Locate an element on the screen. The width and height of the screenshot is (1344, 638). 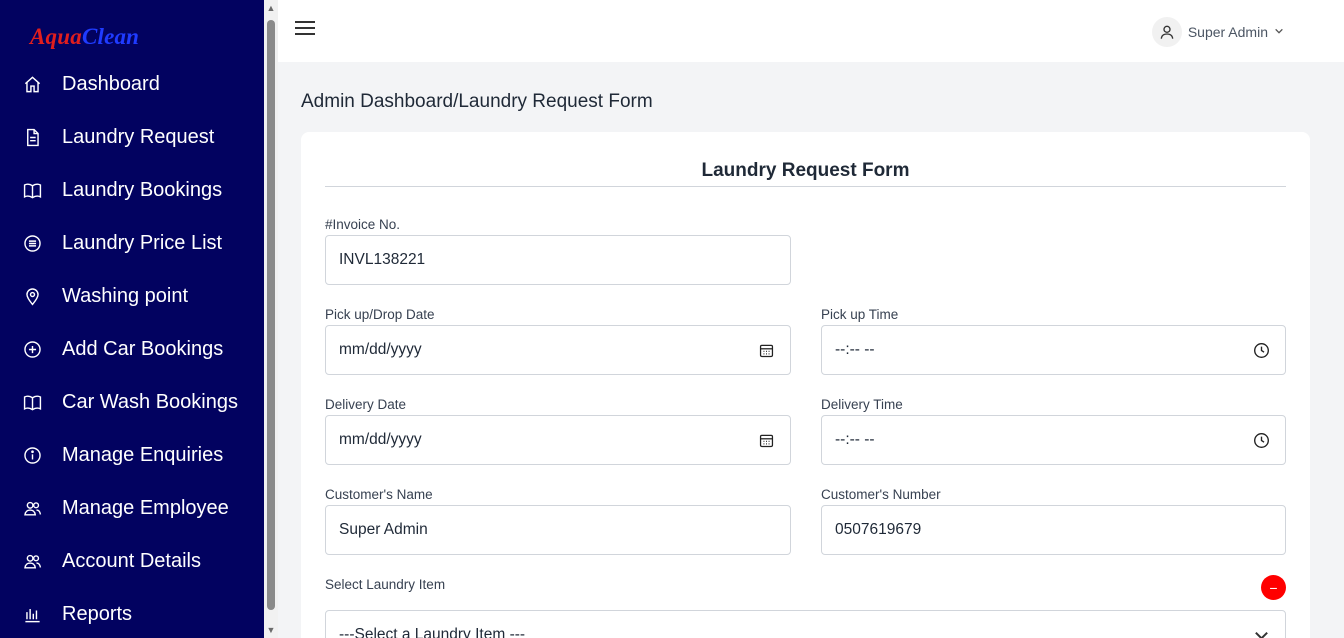
sidebar-item-add-car-bookings: Add Car Bookings is located at coordinates (132, 349).